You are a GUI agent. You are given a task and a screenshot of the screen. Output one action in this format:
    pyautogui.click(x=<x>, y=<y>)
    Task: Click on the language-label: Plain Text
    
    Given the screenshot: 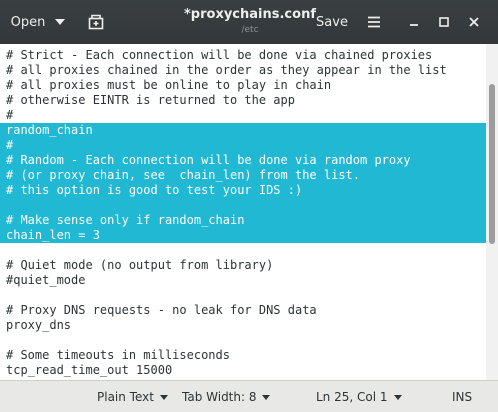 What is the action you would take?
    pyautogui.click(x=125, y=397)
    